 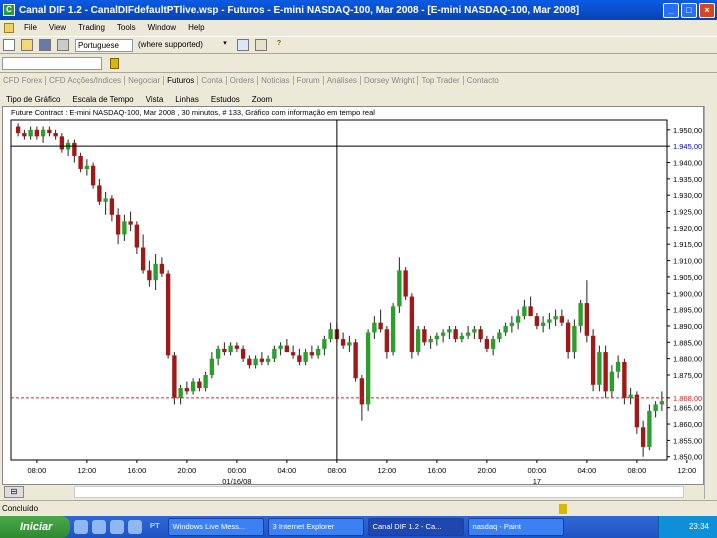 I want to click on tab-futuros: Futuros, so click(x=181, y=80).